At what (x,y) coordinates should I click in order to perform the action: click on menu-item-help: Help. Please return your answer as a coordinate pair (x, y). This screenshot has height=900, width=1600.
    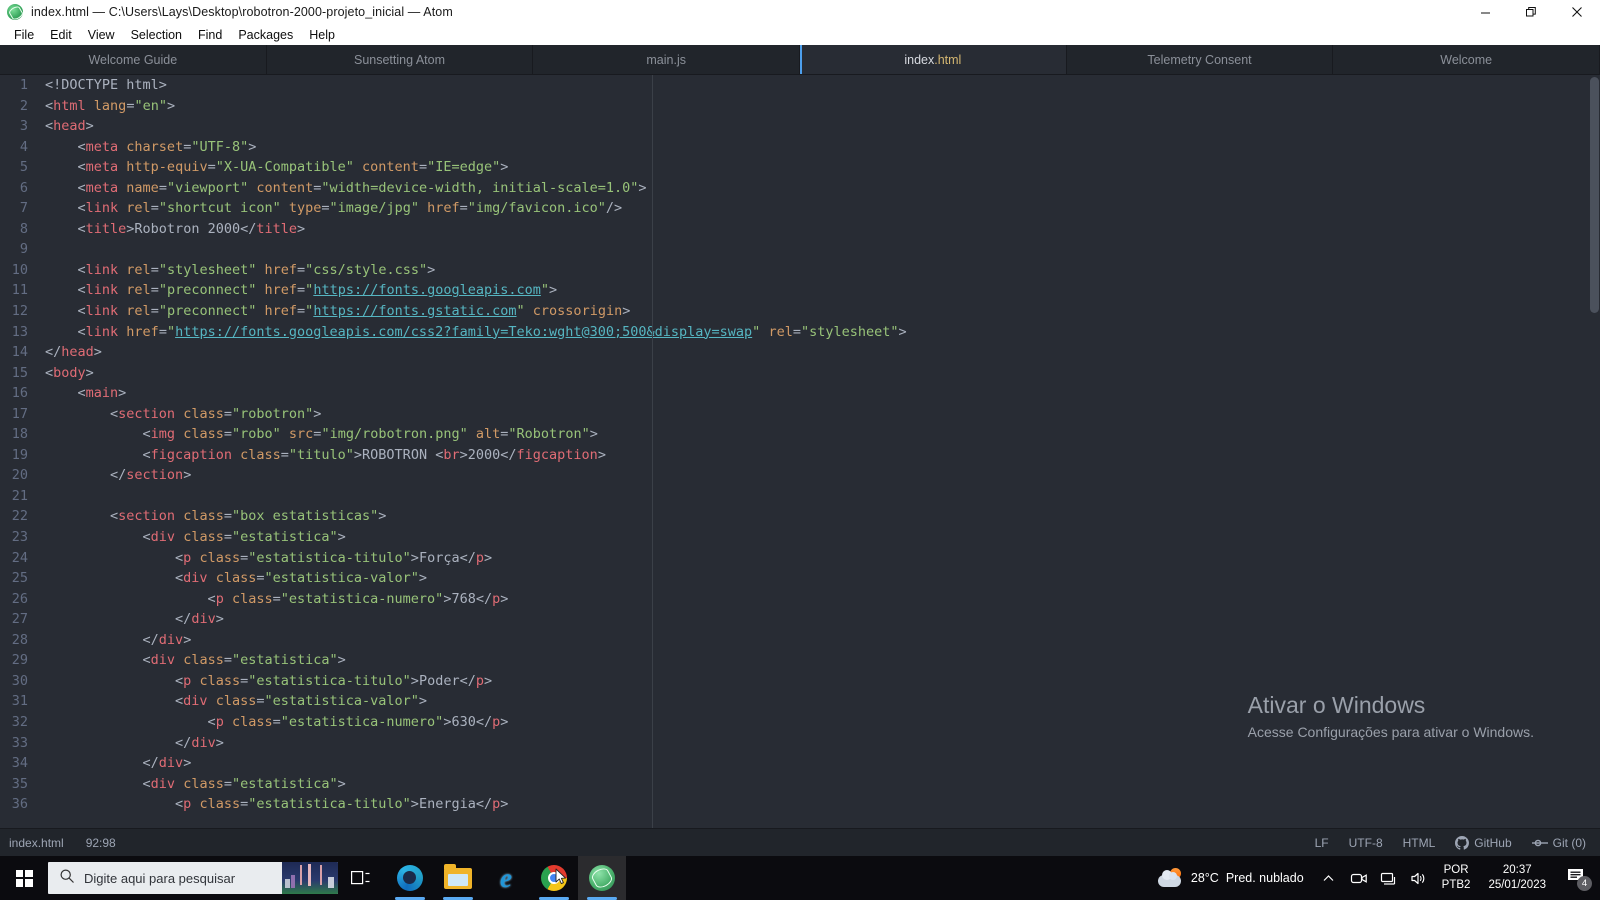
    Looking at the image, I should click on (322, 35).